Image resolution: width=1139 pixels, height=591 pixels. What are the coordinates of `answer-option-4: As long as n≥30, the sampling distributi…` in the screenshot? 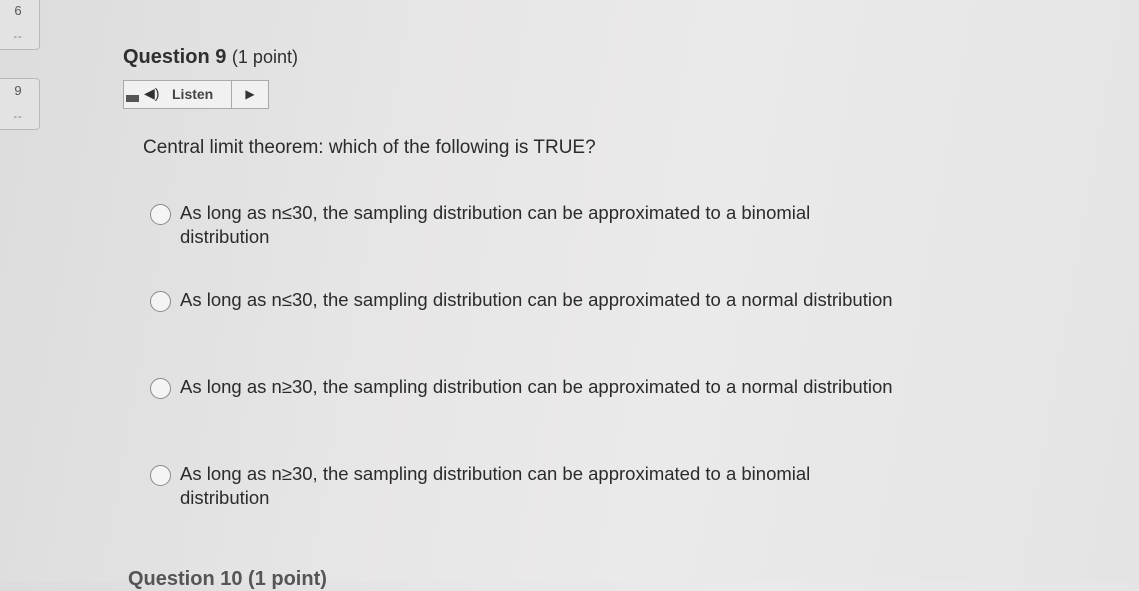 It's located at (530, 490).